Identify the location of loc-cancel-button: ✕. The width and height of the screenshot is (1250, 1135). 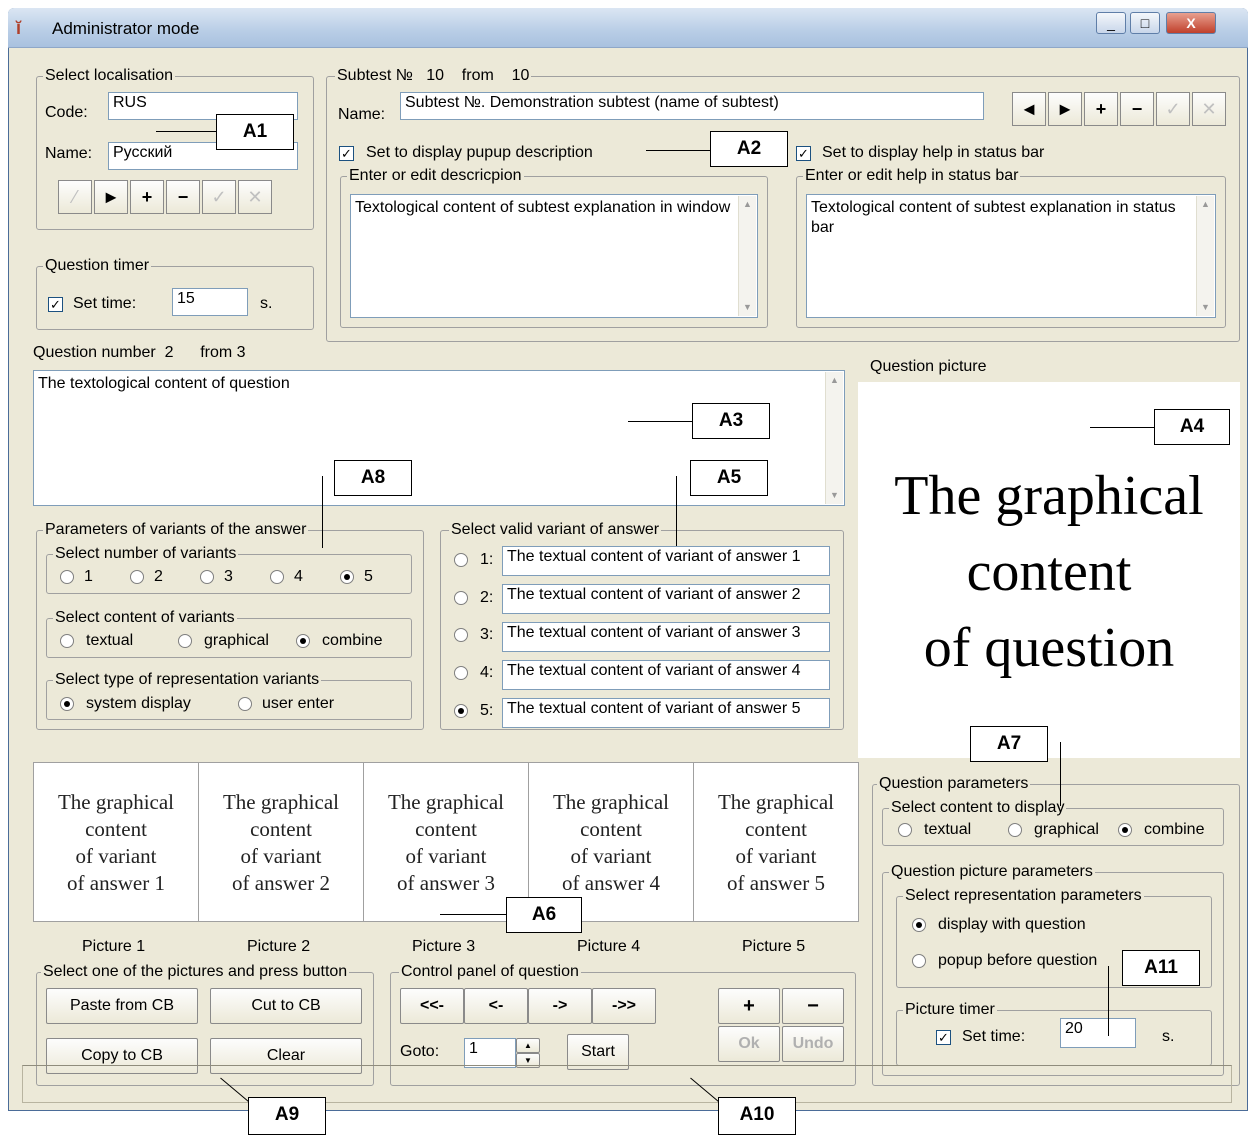
(255, 197).